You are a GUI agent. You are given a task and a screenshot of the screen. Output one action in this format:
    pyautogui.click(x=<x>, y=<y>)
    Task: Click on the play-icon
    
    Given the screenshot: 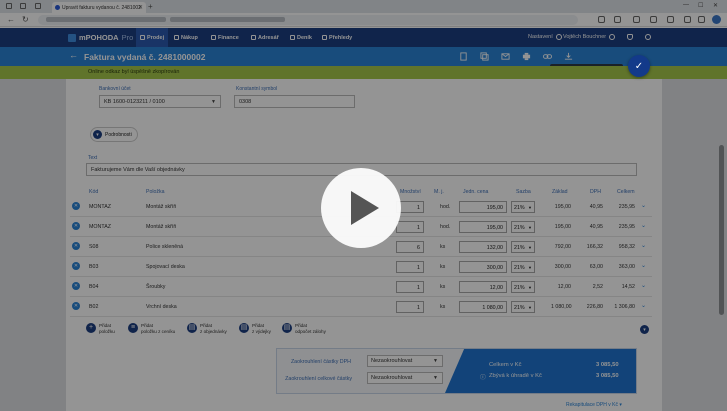 What is the action you would take?
    pyautogui.click(x=364, y=208)
    